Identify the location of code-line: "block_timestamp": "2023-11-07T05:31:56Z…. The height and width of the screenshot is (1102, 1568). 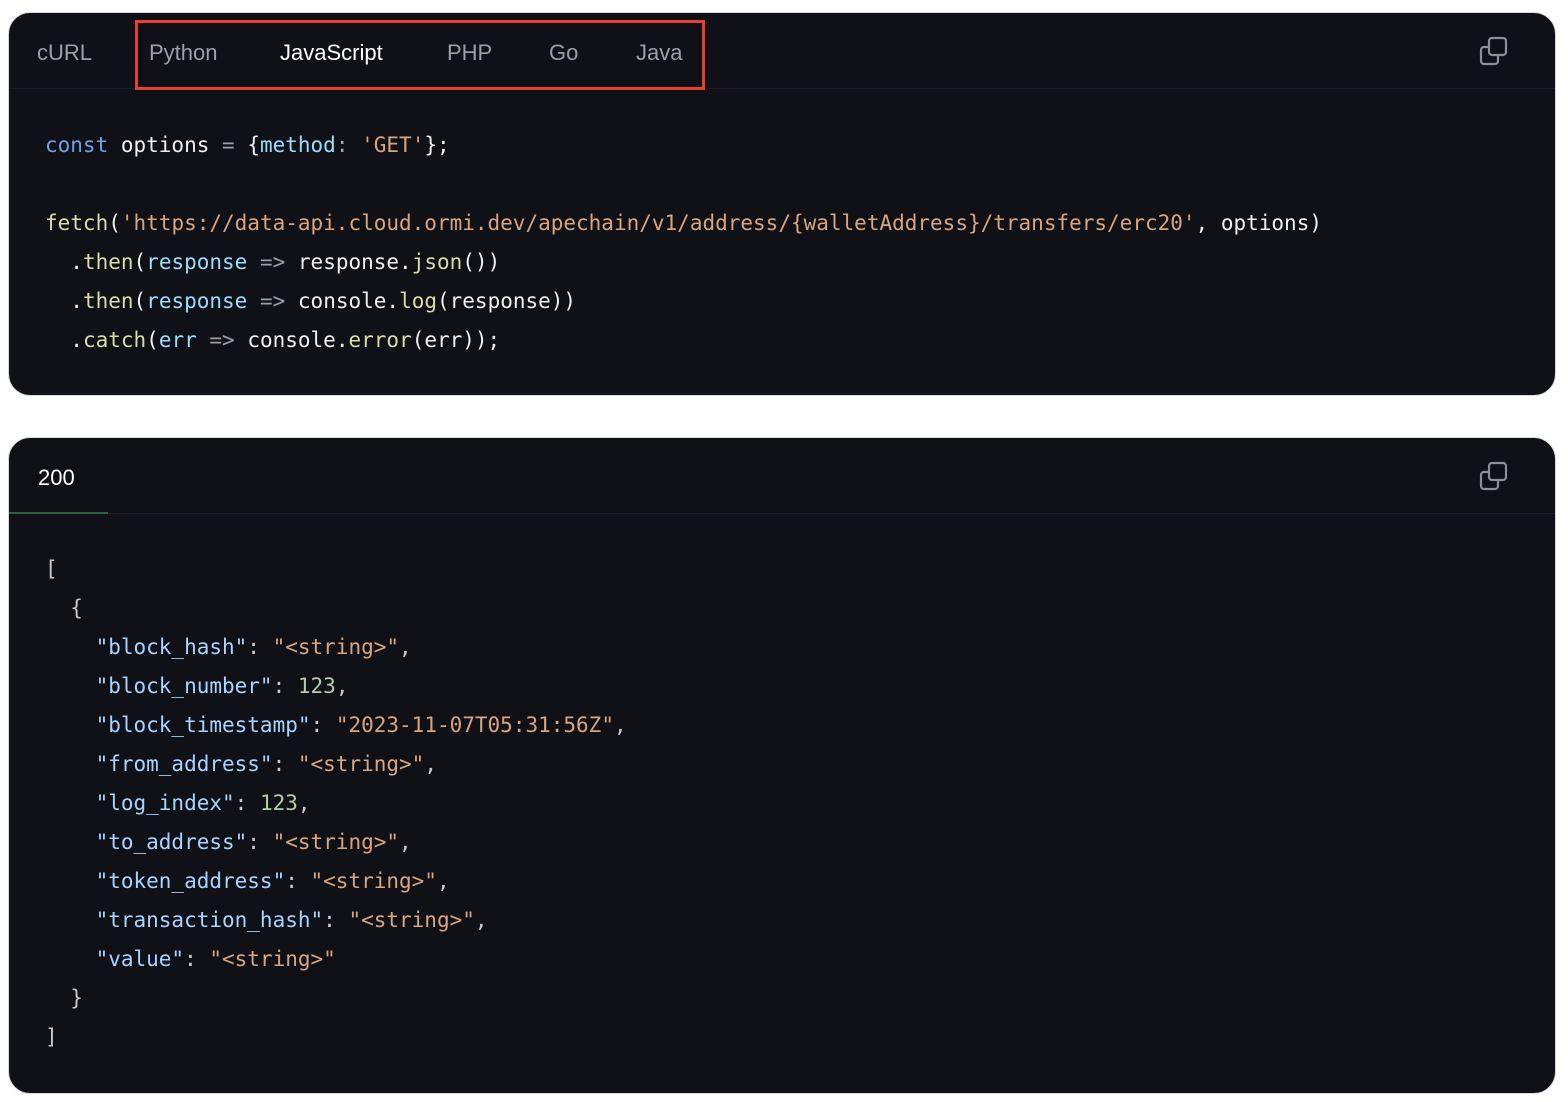
(336, 725).